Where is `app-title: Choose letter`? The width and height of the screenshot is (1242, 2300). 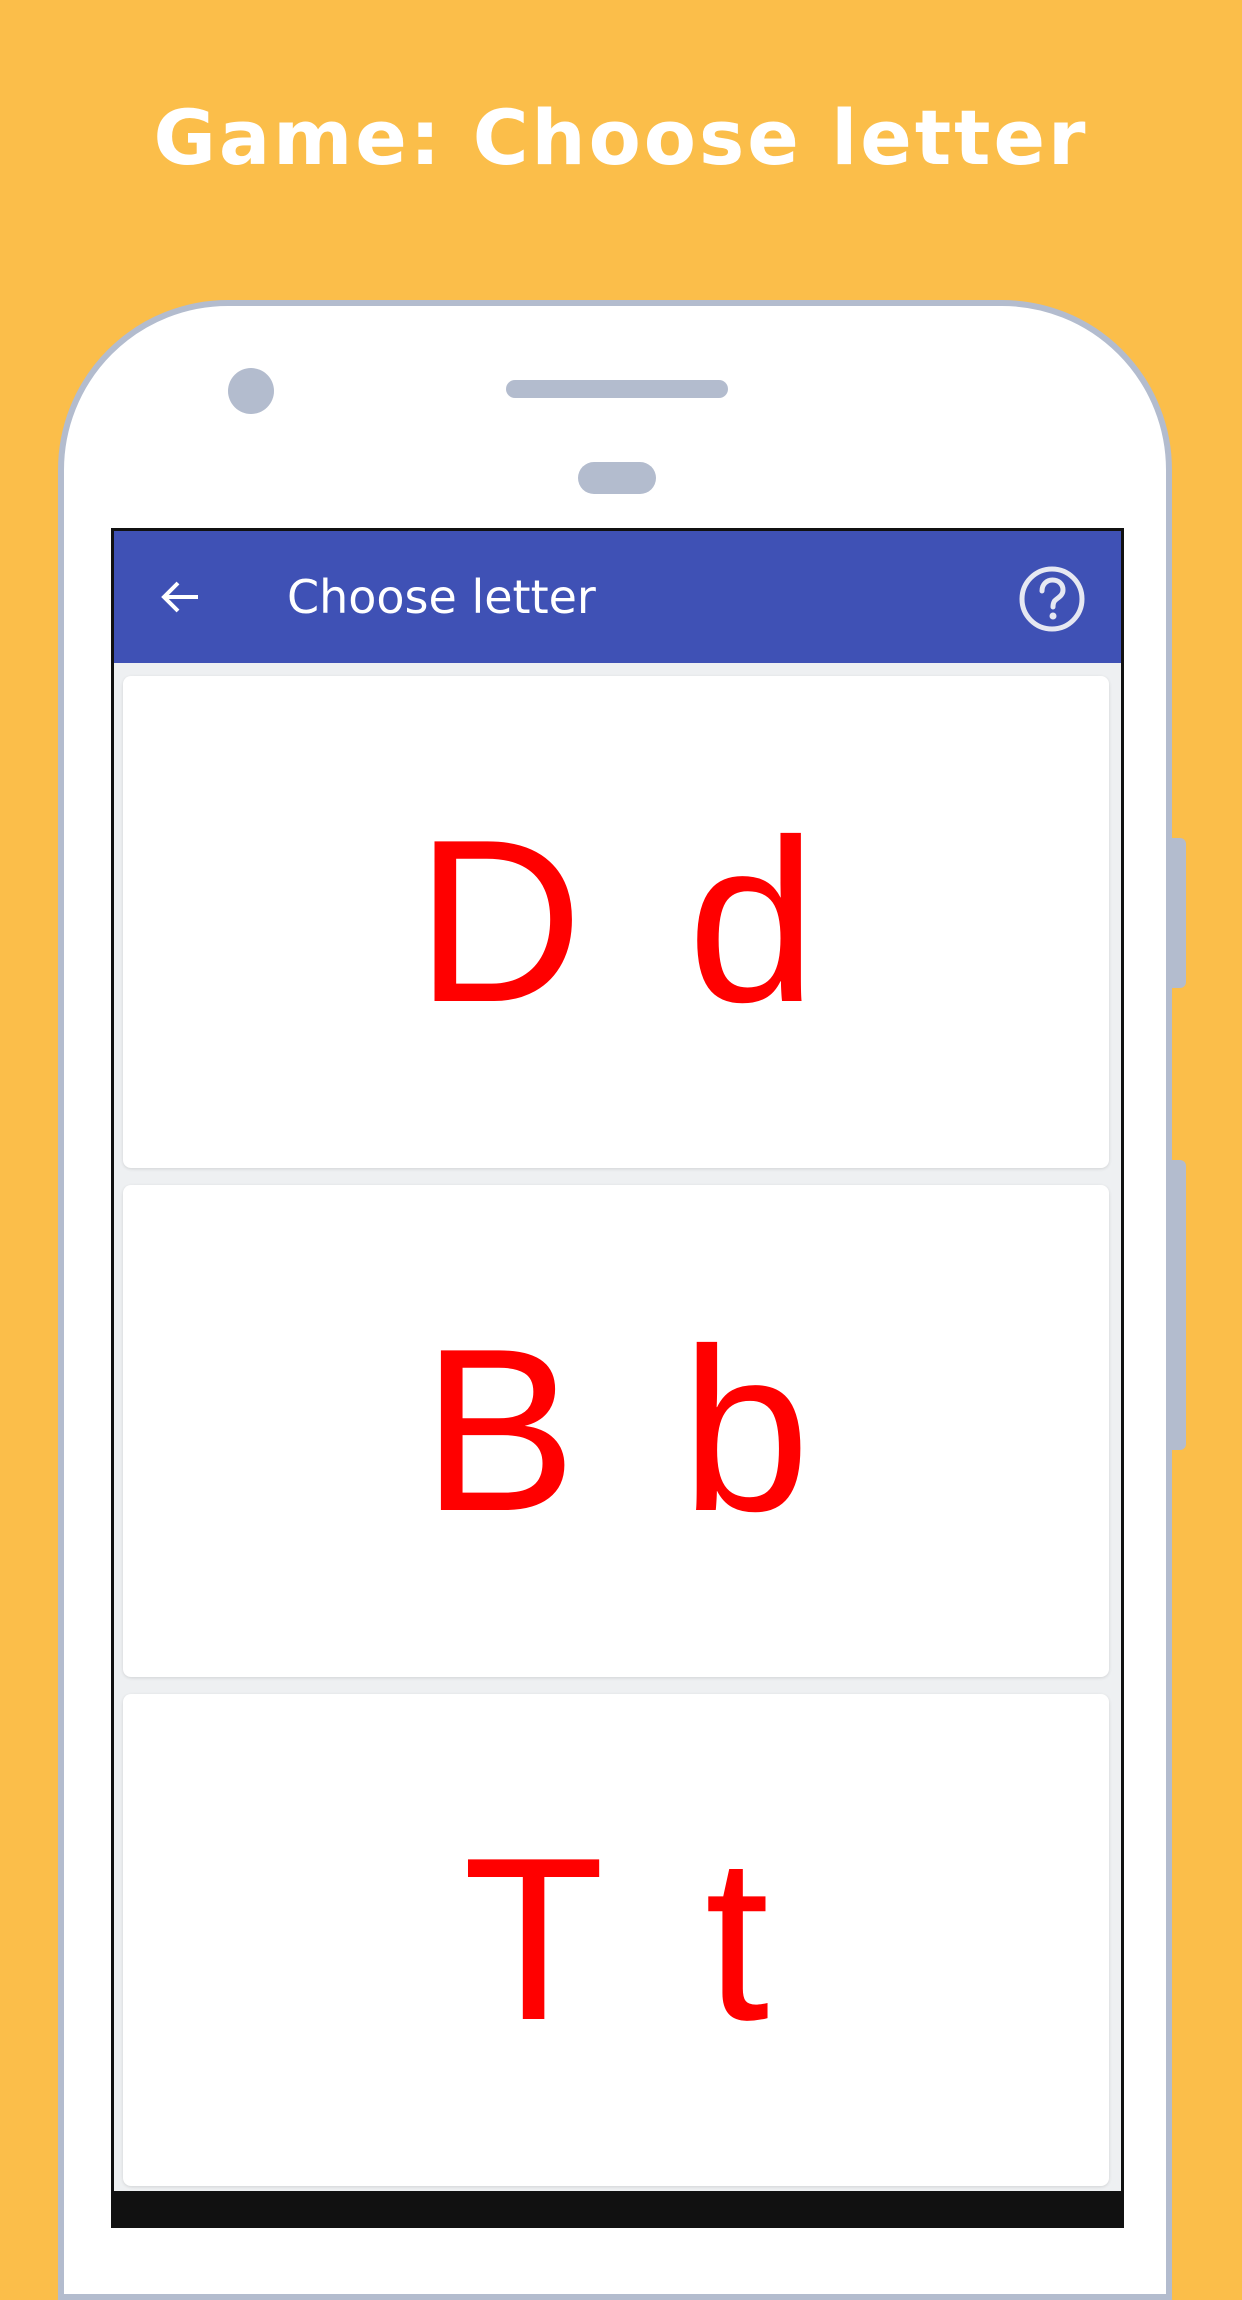
app-title: Choose letter is located at coordinates (441, 597).